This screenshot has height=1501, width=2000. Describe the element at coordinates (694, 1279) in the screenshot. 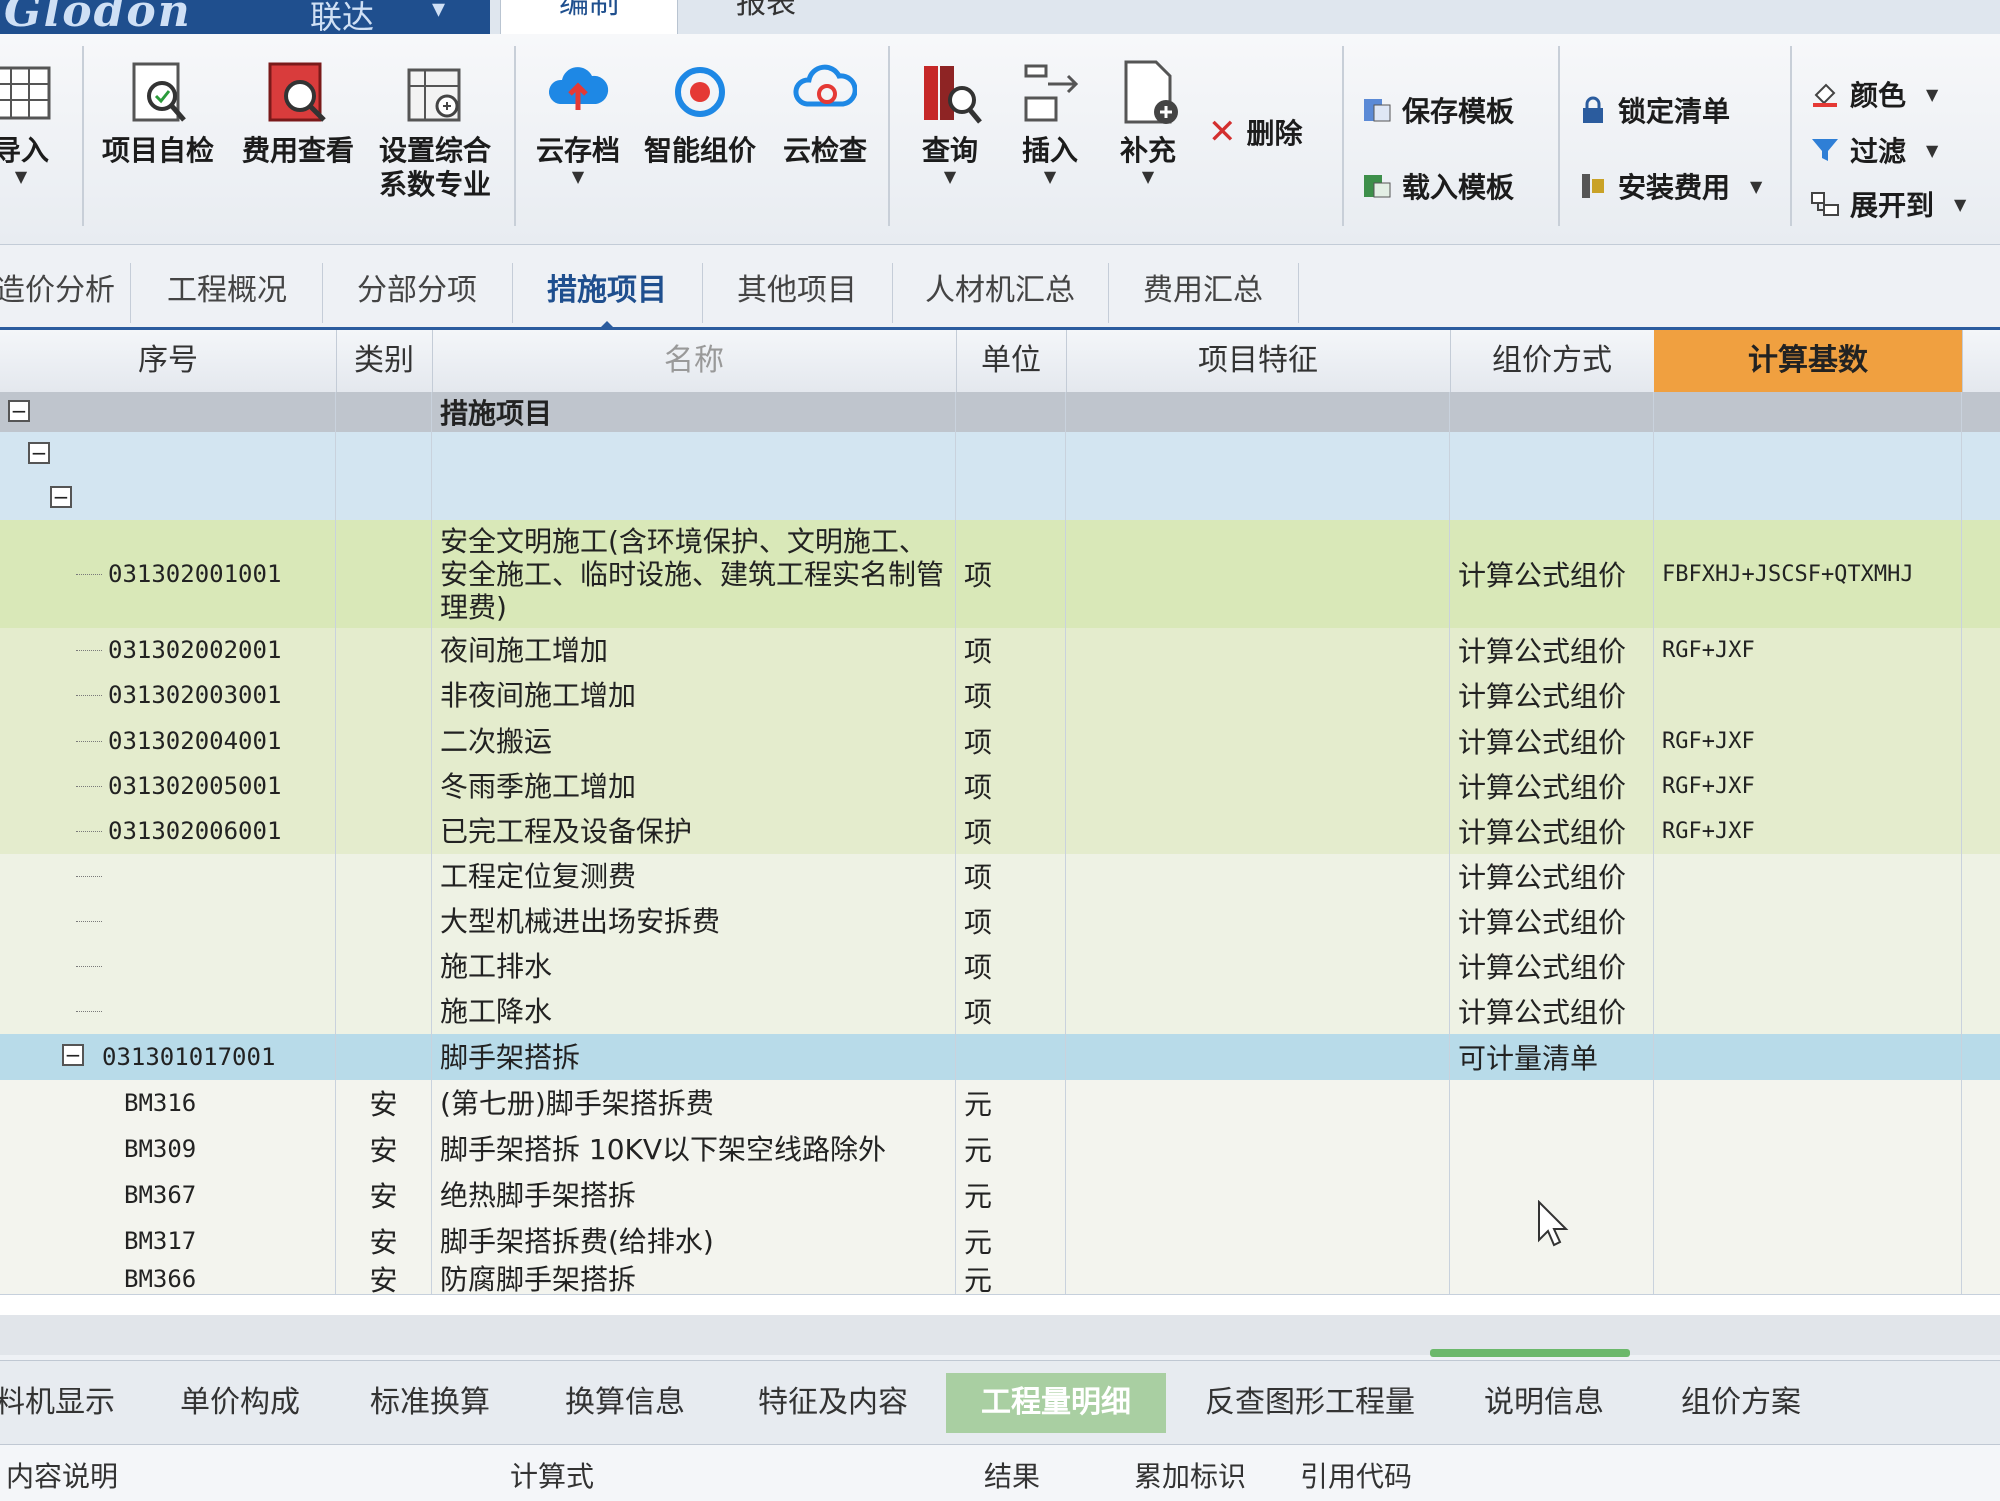

I see `cell-name: 防腐脚手架搭拆` at that location.